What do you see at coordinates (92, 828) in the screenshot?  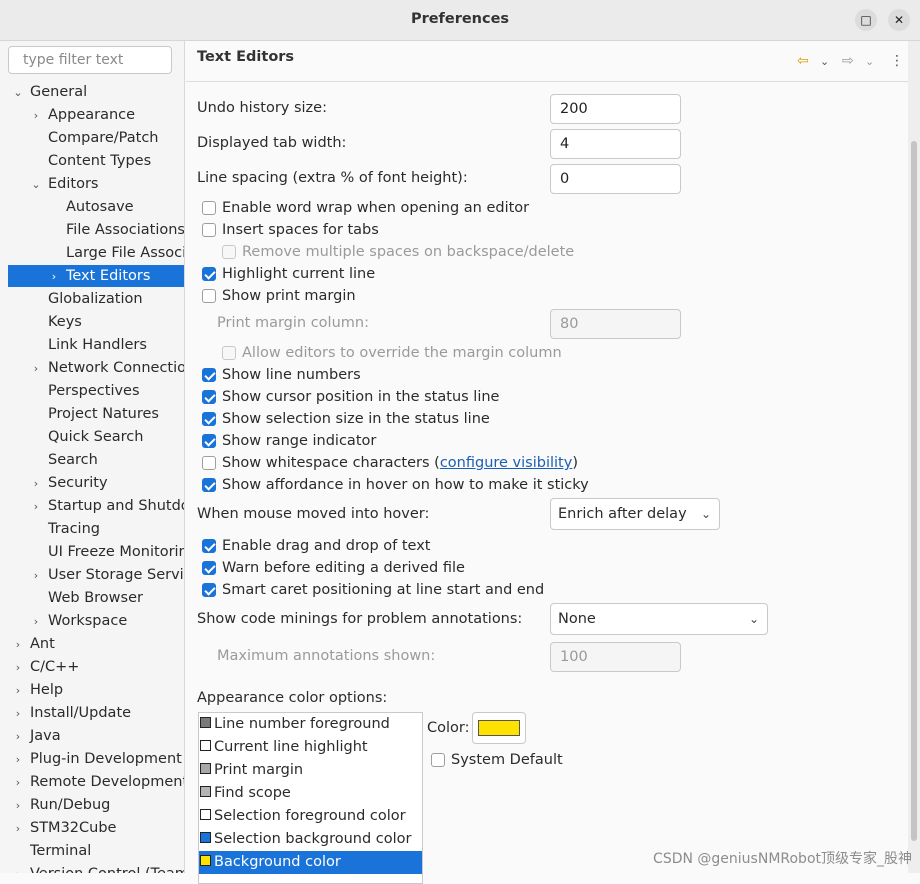 I see `tree-item-stm32cube: › STM32Cube` at bounding box center [92, 828].